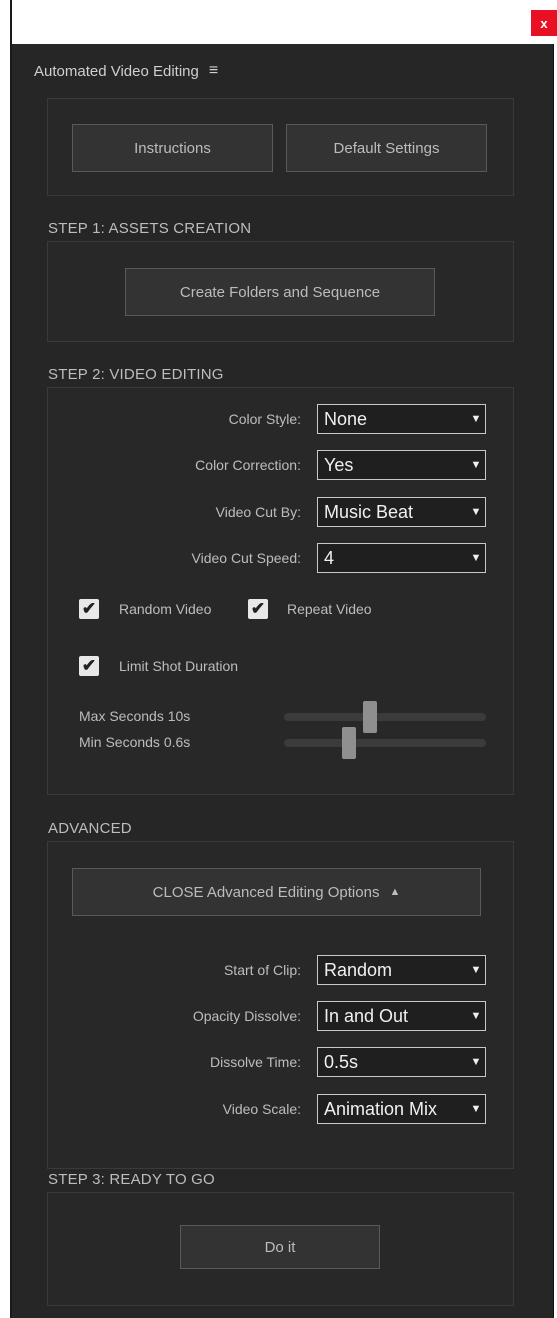 The width and height of the screenshot is (557, 1318). I want to click on color-correction-label: Color Correction:, so click(248, 465).